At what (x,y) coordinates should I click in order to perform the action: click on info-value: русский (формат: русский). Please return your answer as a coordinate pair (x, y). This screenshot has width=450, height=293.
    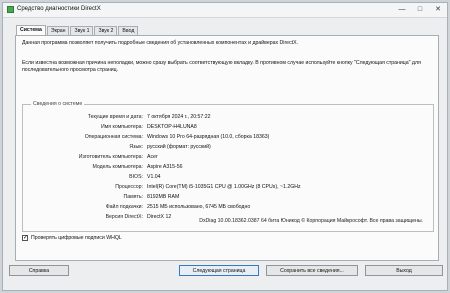
    Looking at the image, I should click on (179, 147).